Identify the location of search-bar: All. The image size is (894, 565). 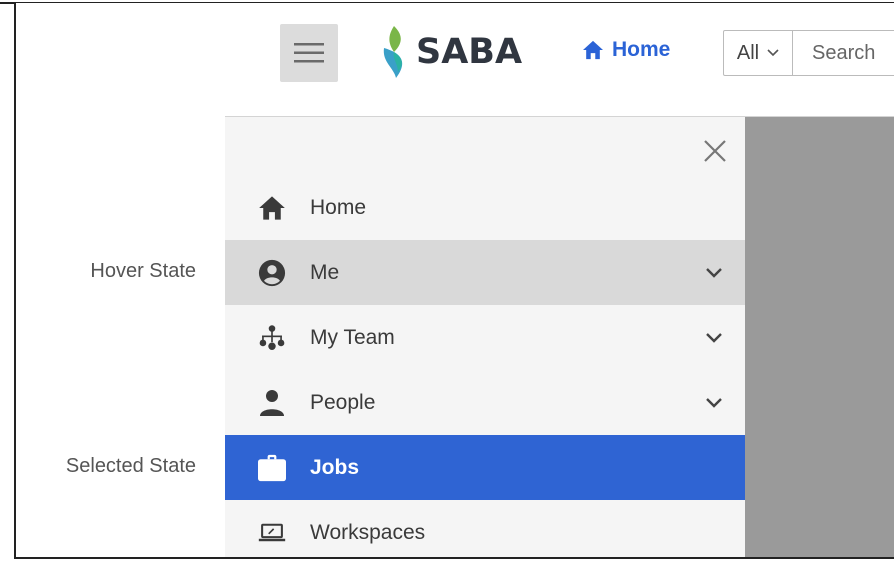
(808, 53).